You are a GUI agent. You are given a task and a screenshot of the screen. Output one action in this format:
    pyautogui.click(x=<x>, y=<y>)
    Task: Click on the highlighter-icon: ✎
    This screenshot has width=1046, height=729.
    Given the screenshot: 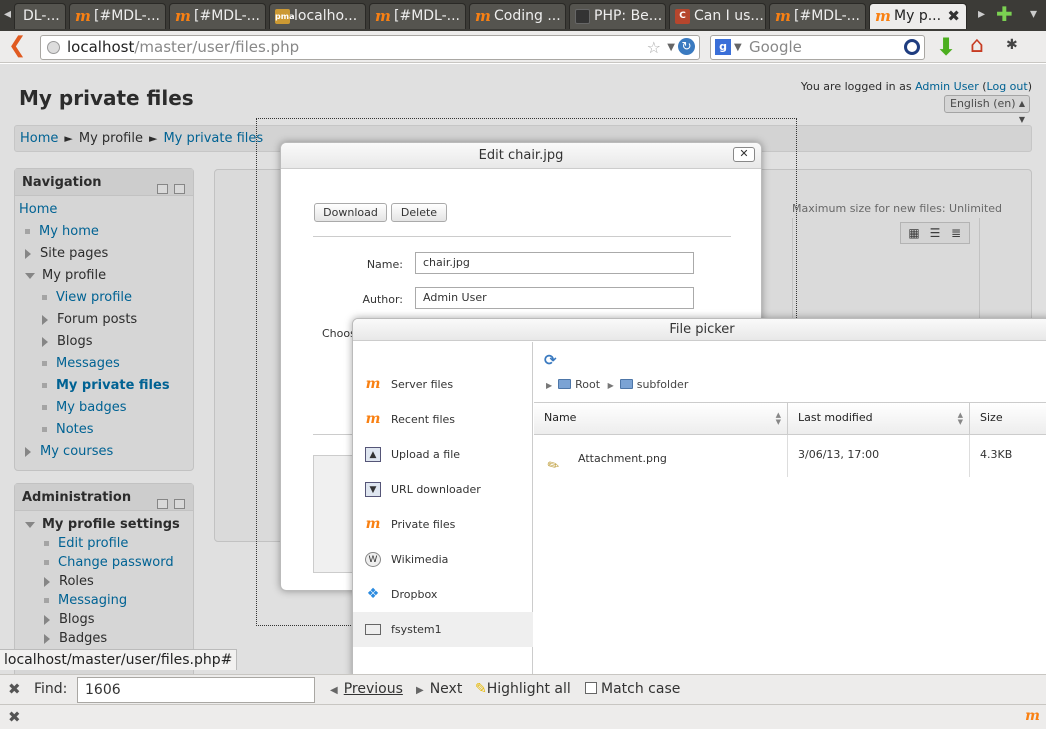 What is the action you would take?
    pyautogui.click(x=481, y=689)
    